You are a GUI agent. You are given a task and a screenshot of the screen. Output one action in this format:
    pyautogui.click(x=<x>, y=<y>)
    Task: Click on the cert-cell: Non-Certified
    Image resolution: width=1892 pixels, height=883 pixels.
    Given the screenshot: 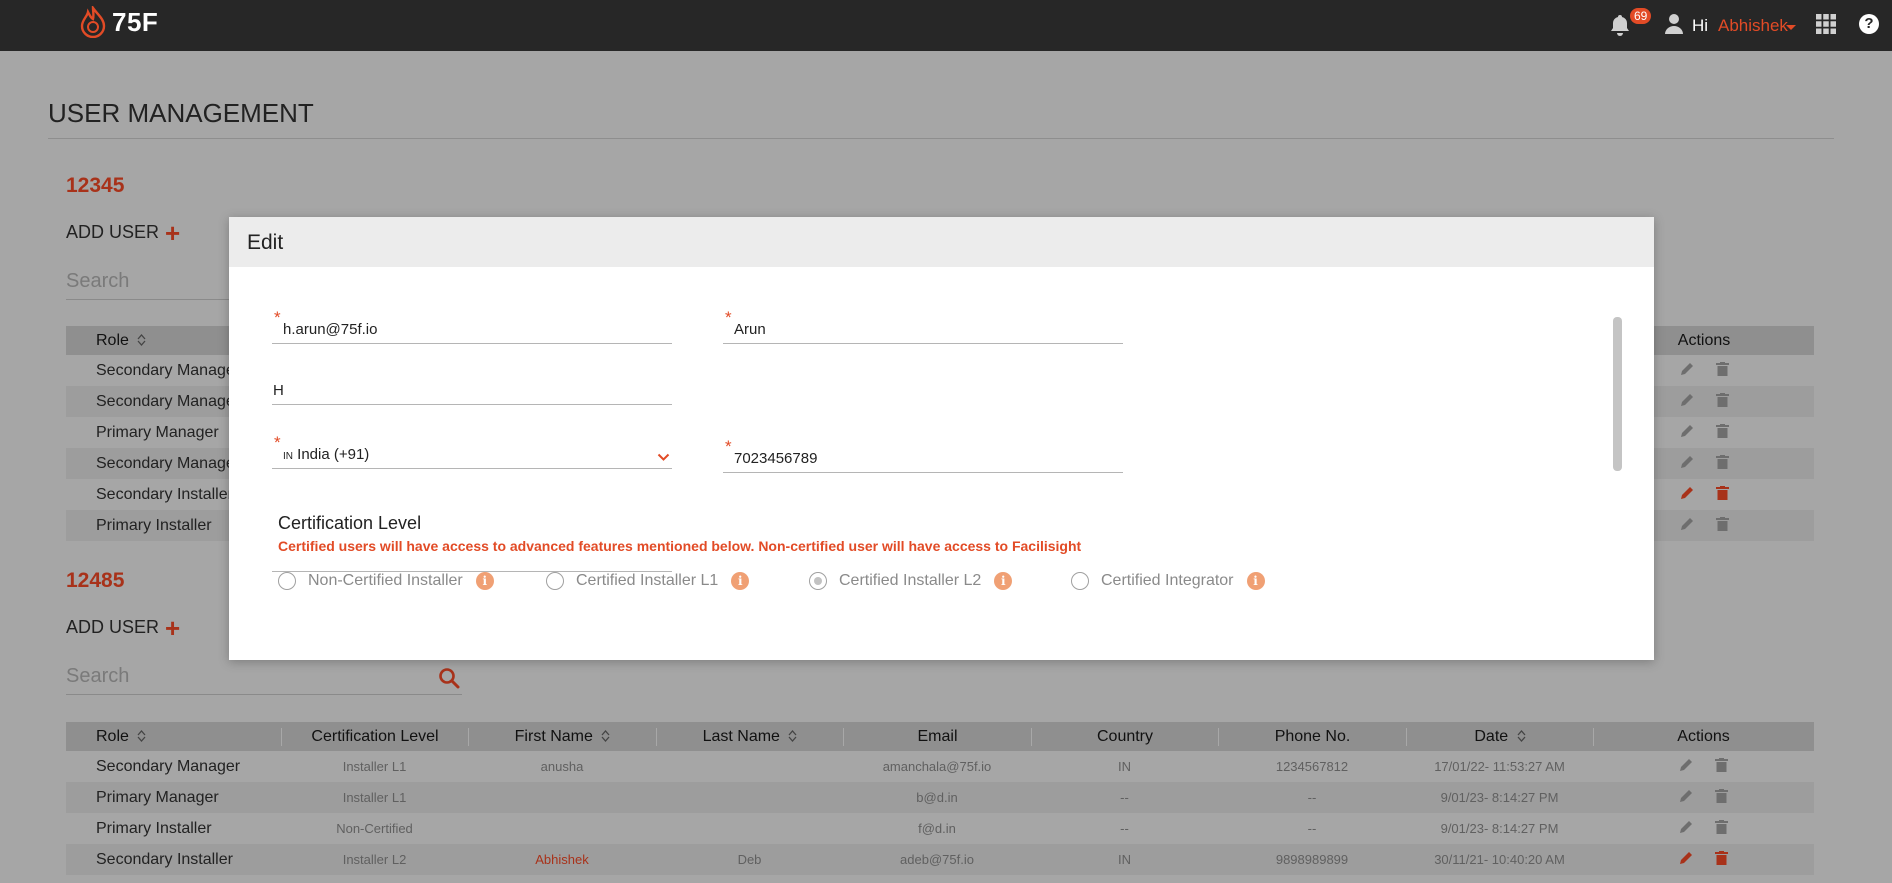 What is the action you would take?
    pyautogui.click(x=374, y=828)
    